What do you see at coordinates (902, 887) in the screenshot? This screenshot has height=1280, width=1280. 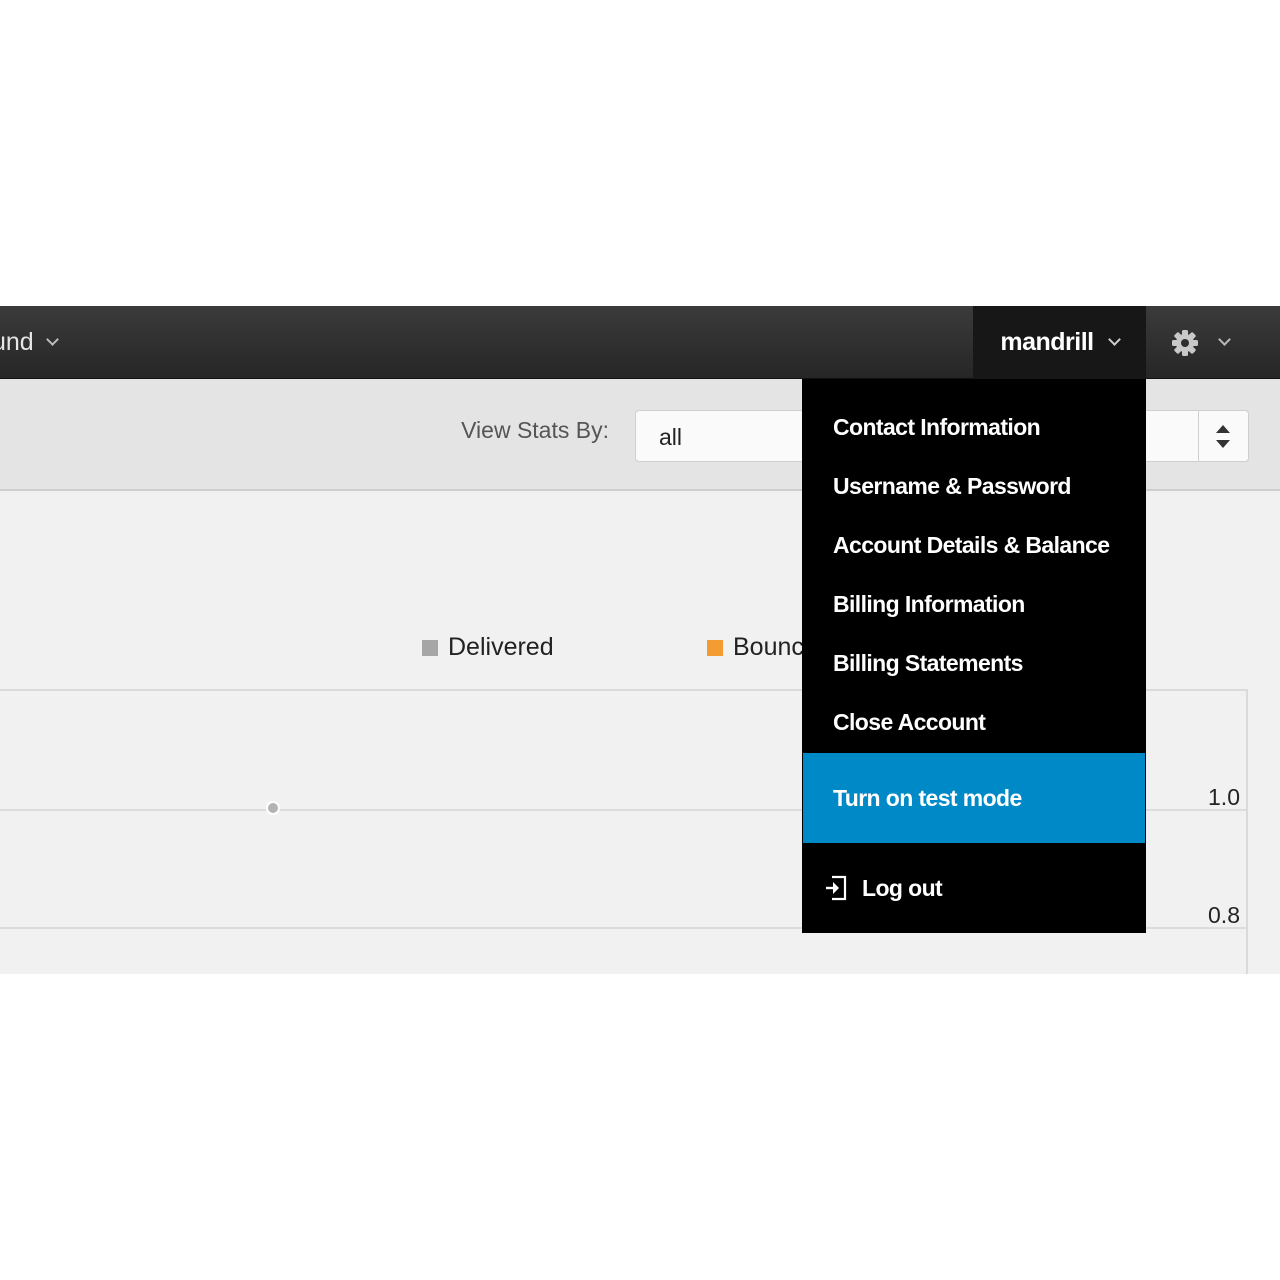 I see `log-out-label: Log out` at bounding box center [902, 887].